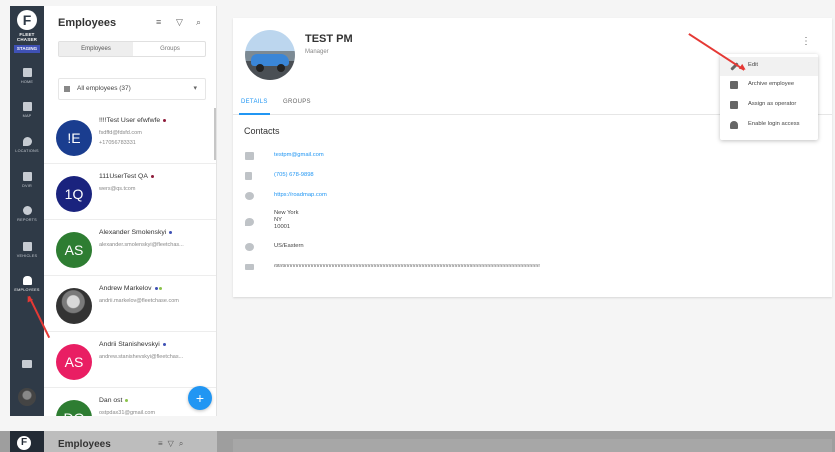 The height and width of the screenshot is (452, 835). What do you see at coordinates (289, 246) in the screenshot?
I see `contact-timezone: US/Eastern` at bounding box center [289, 246].